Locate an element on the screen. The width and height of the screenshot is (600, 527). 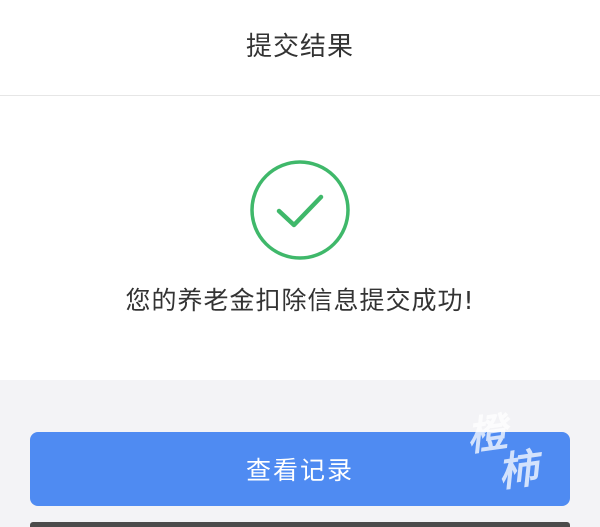
checkmark is located at coordinates (300, 211).